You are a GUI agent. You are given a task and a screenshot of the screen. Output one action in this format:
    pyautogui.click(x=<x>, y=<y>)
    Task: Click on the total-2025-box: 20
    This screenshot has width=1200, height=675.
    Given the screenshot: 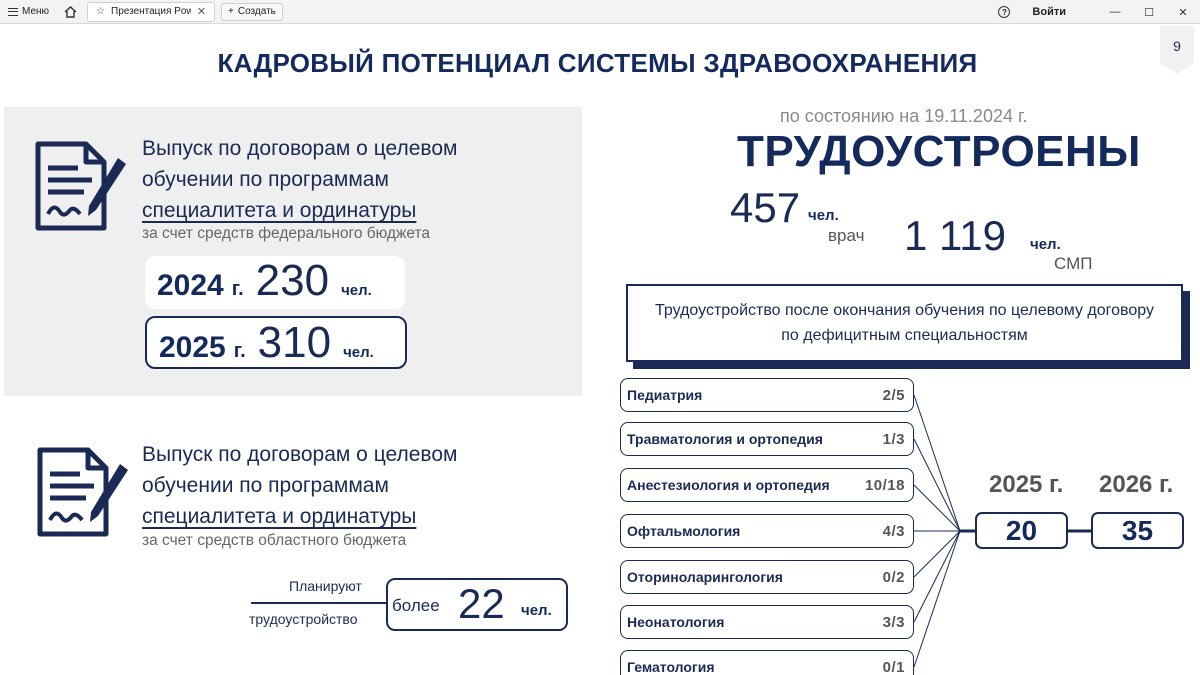 What is the action you would take?
    pyautogui.click(x=1021, y=530)
    